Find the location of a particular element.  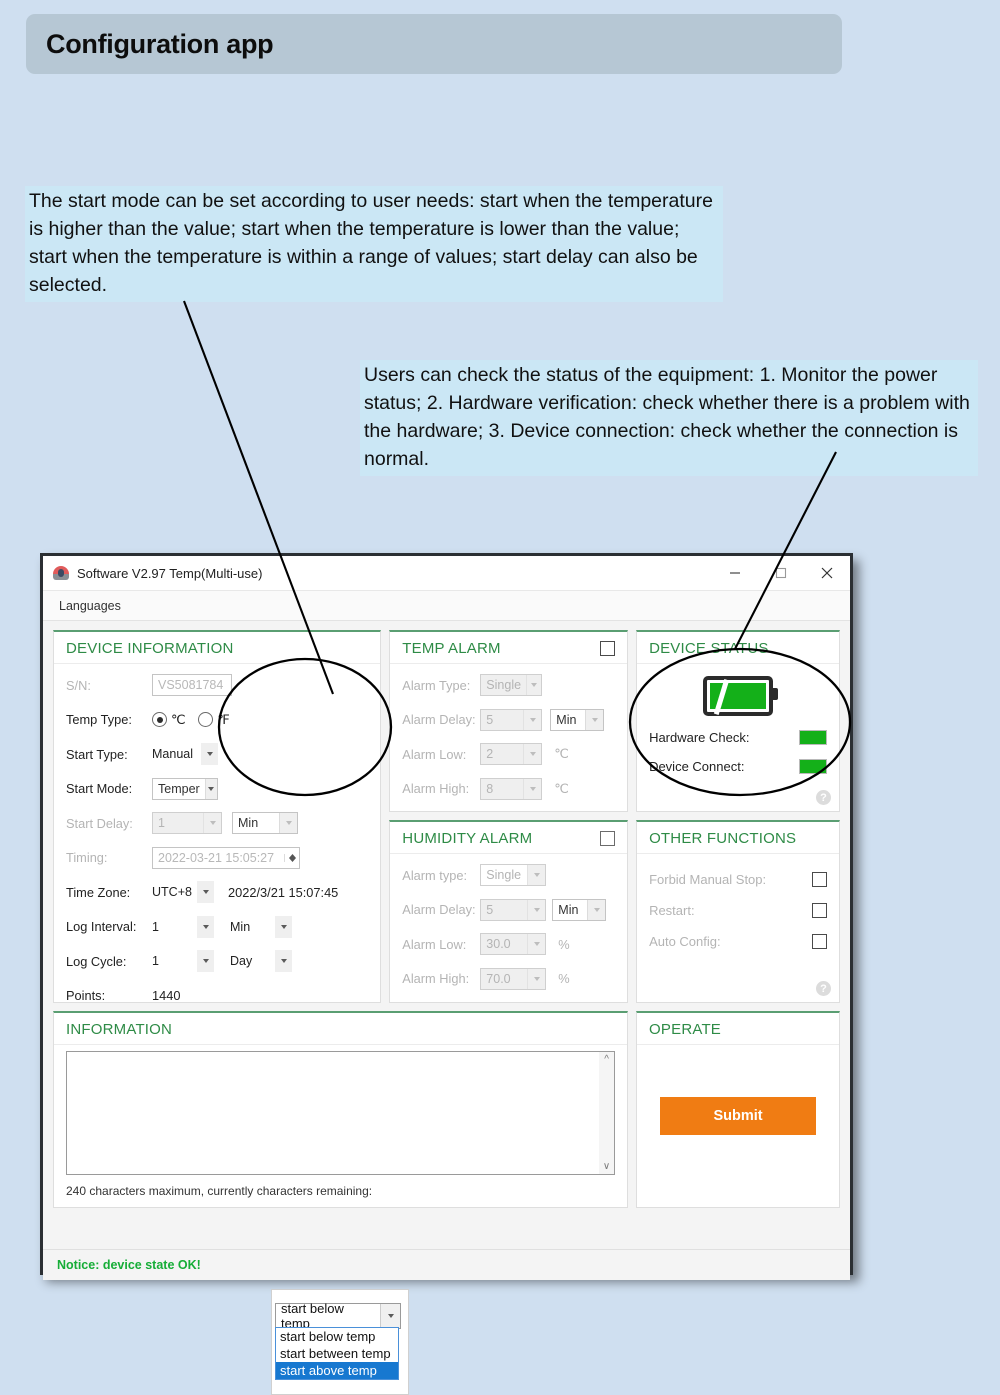

dropdown-combobox: start below temp is located at coordinates (338, 1316).